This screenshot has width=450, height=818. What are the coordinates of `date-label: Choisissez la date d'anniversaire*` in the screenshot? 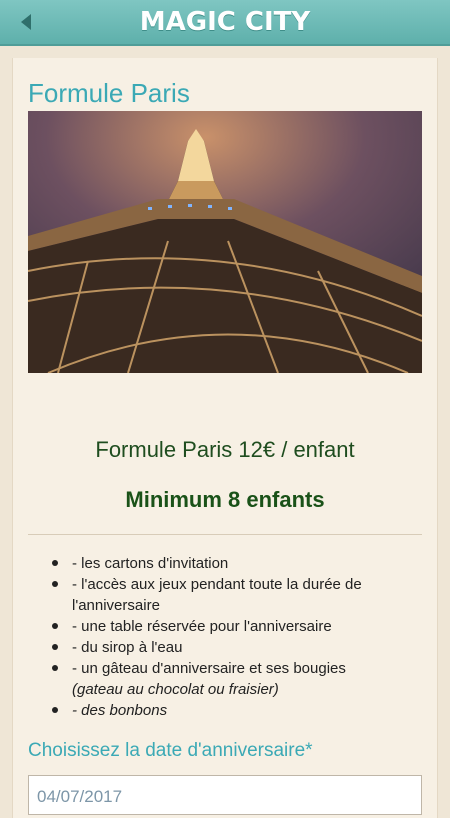 It's located at (170, 750).